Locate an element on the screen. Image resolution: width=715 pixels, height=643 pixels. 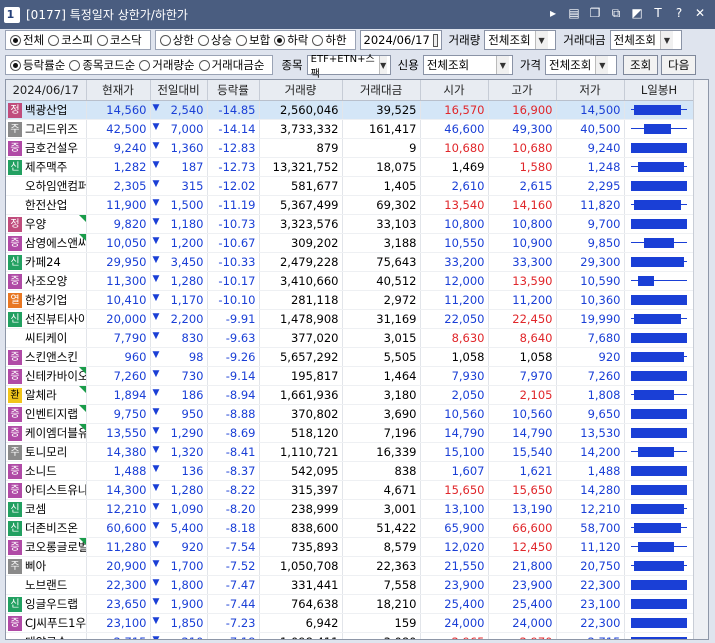
pin-icon: ◩ is located at coordinates (637, 13).